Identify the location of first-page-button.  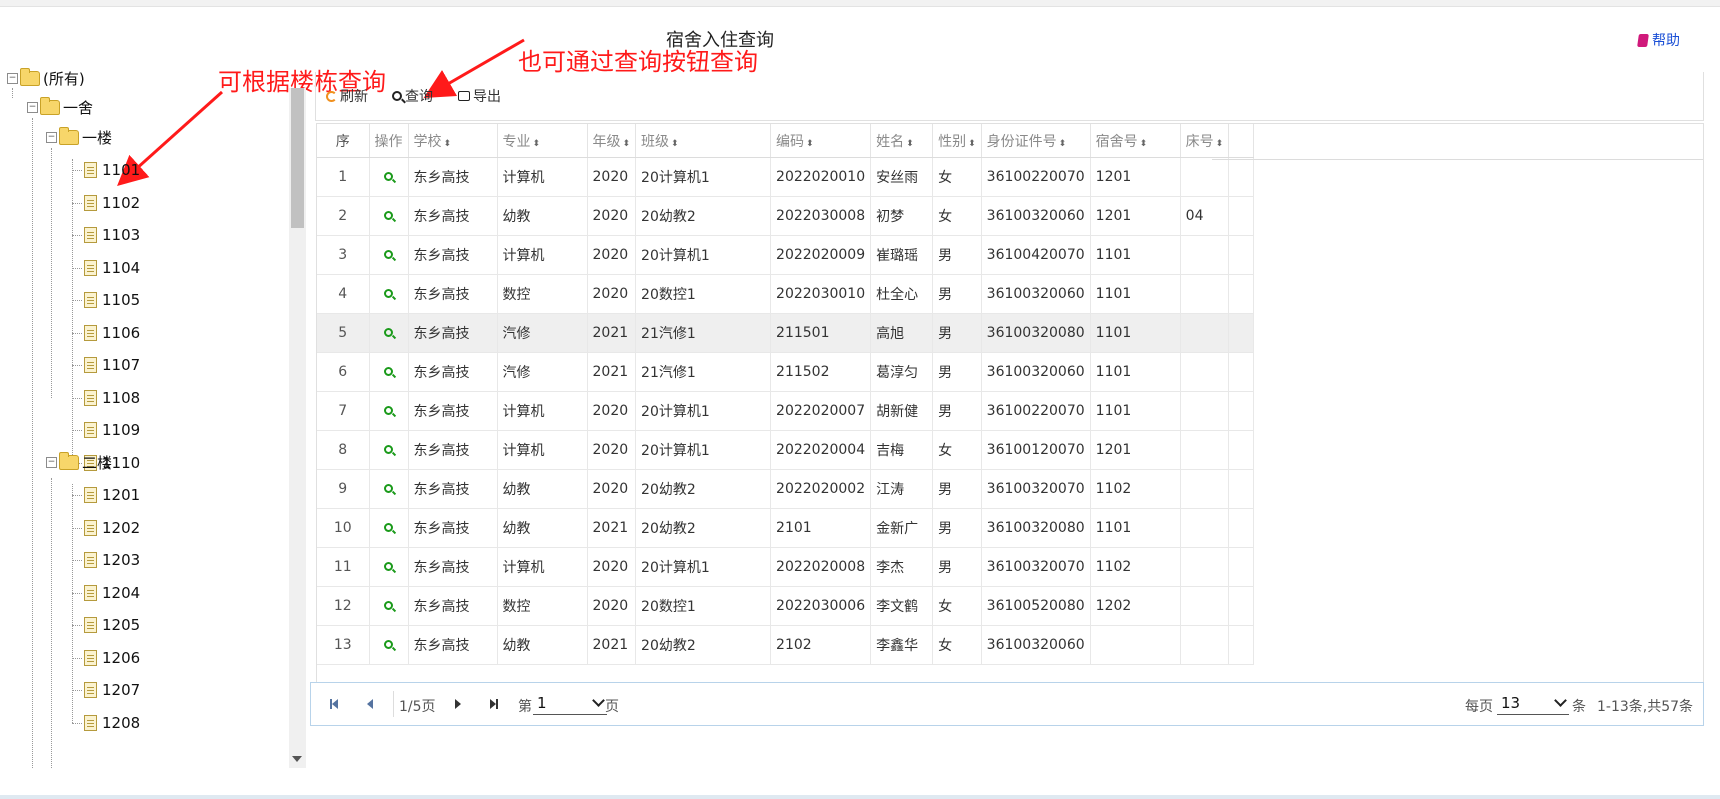
(334, 704).